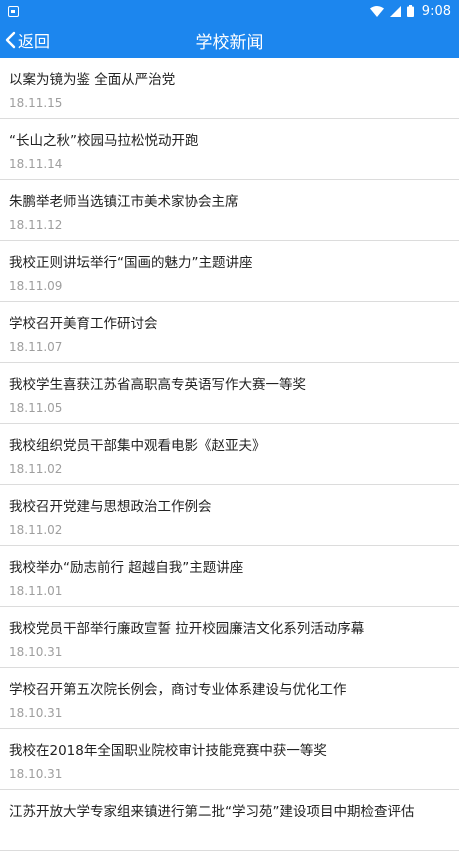 This screenshot has width=459, height=851. I want to click on chevron-left-icon, so click(10, 40).